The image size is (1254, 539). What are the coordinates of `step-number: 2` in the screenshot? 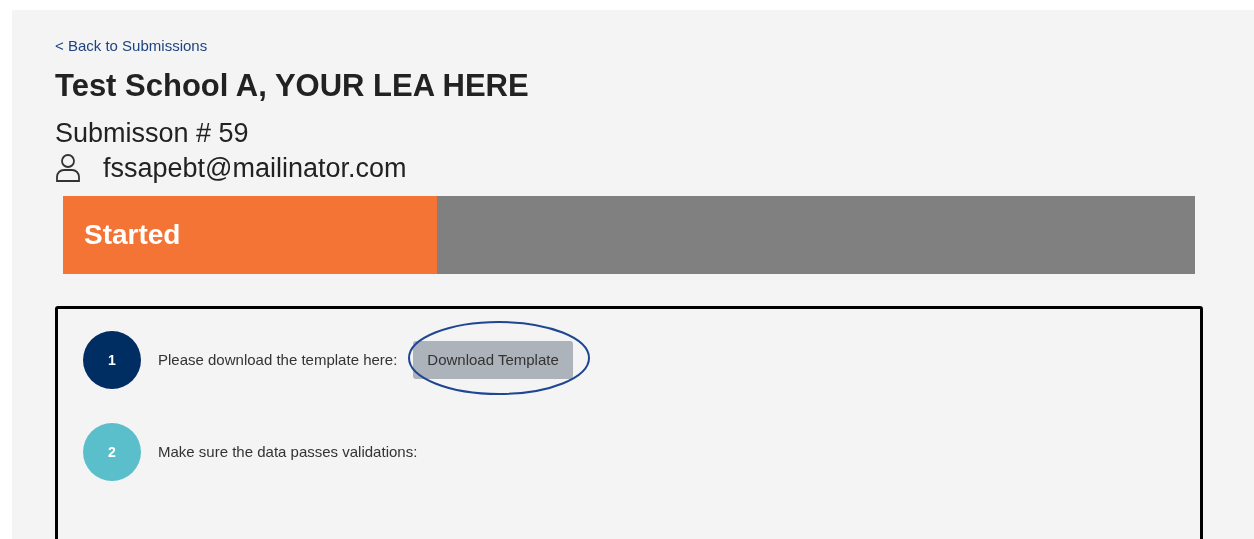 It's located at (112, 452).